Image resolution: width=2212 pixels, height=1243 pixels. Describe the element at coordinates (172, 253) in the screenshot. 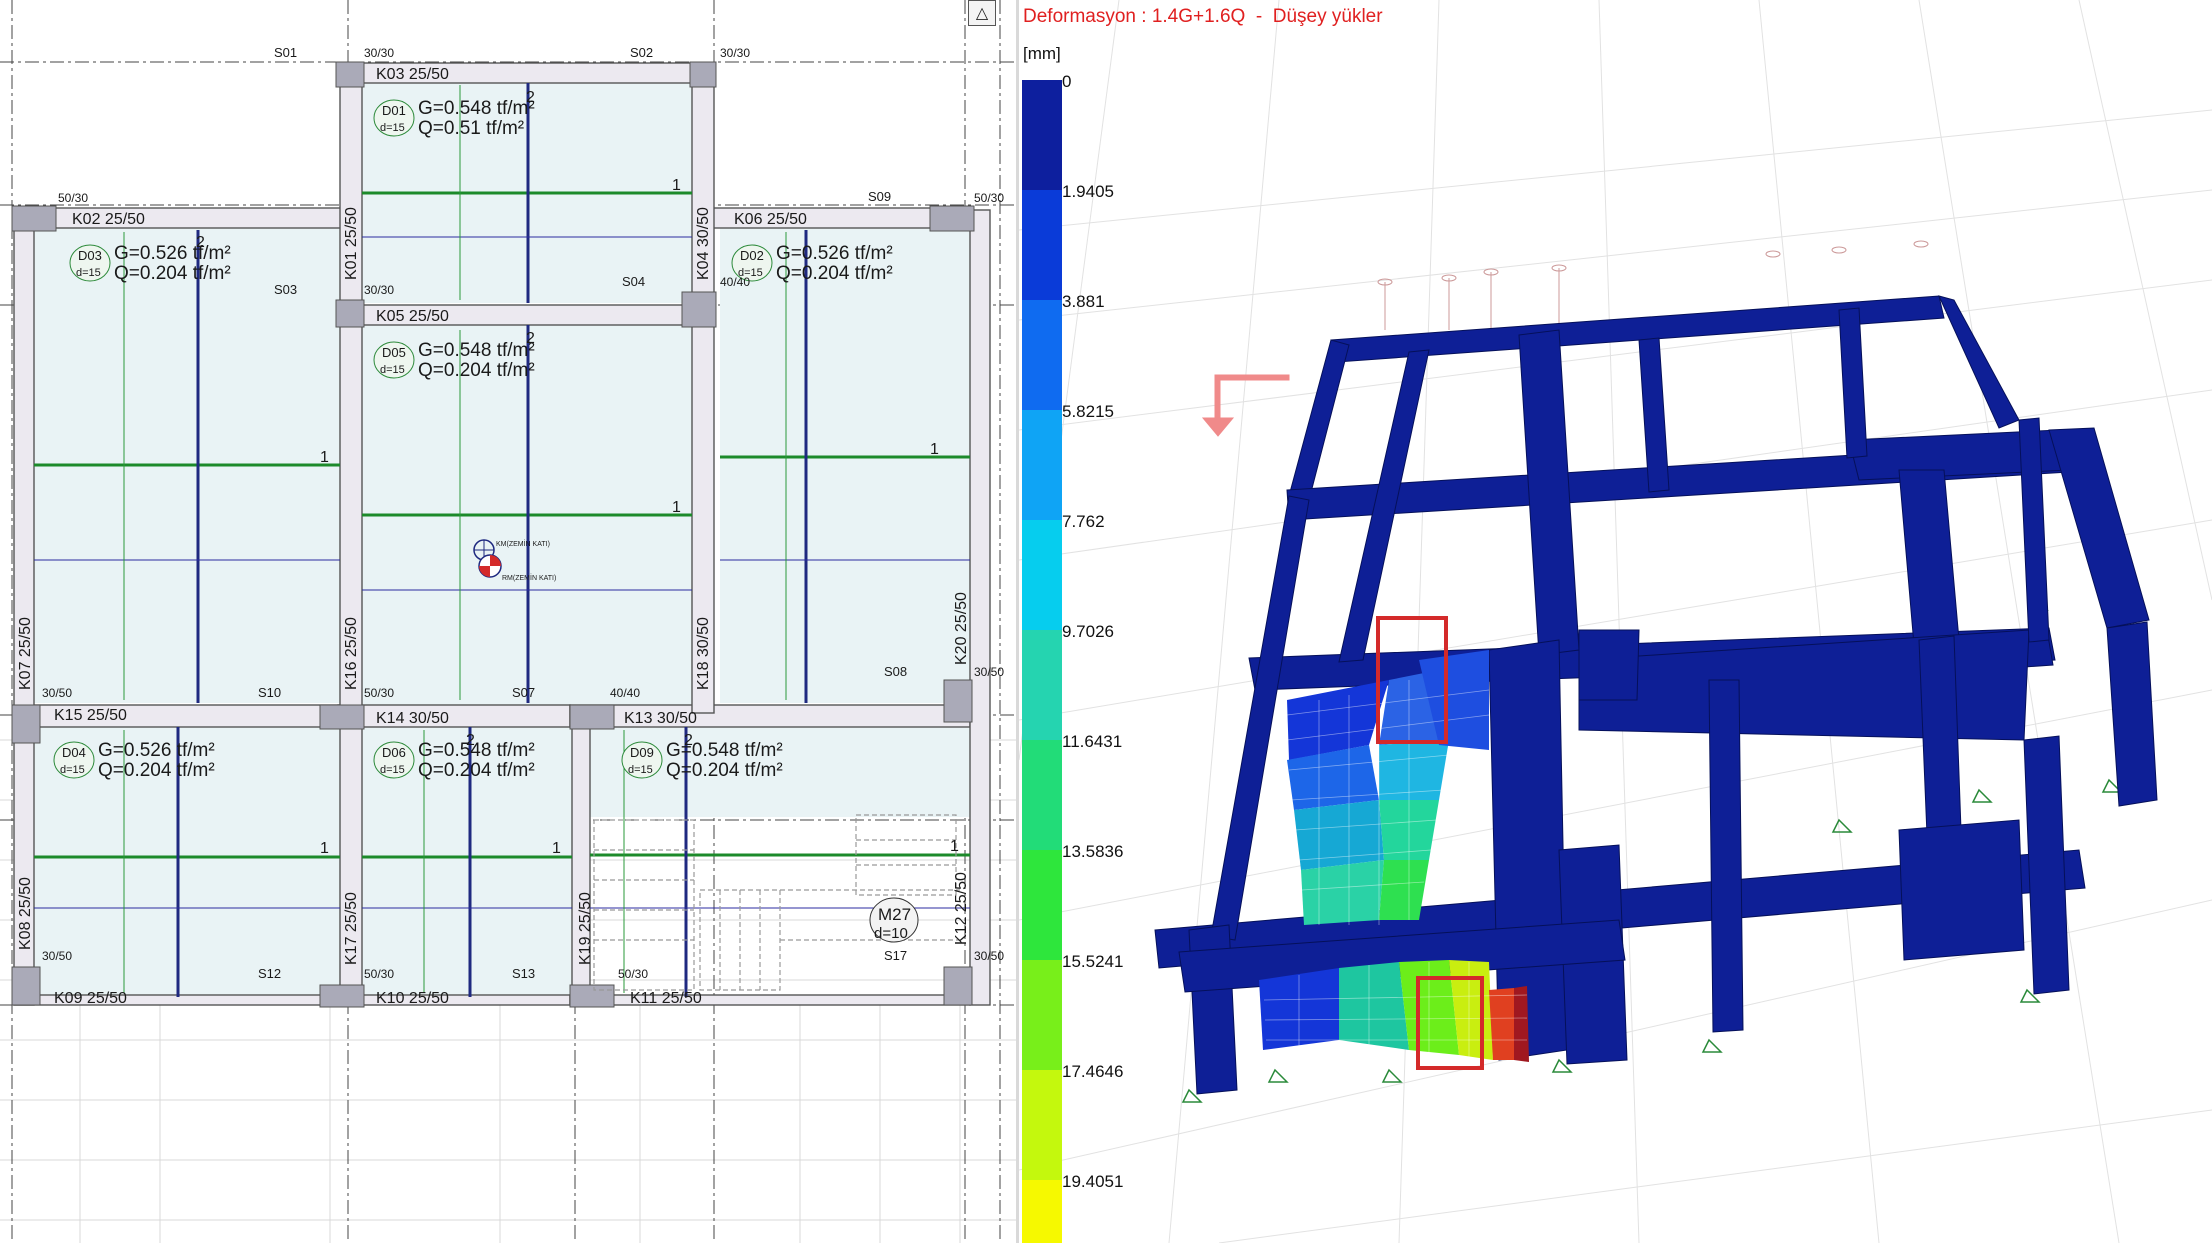

I see `svg-text: G=0.526 tf/m²` at that location.